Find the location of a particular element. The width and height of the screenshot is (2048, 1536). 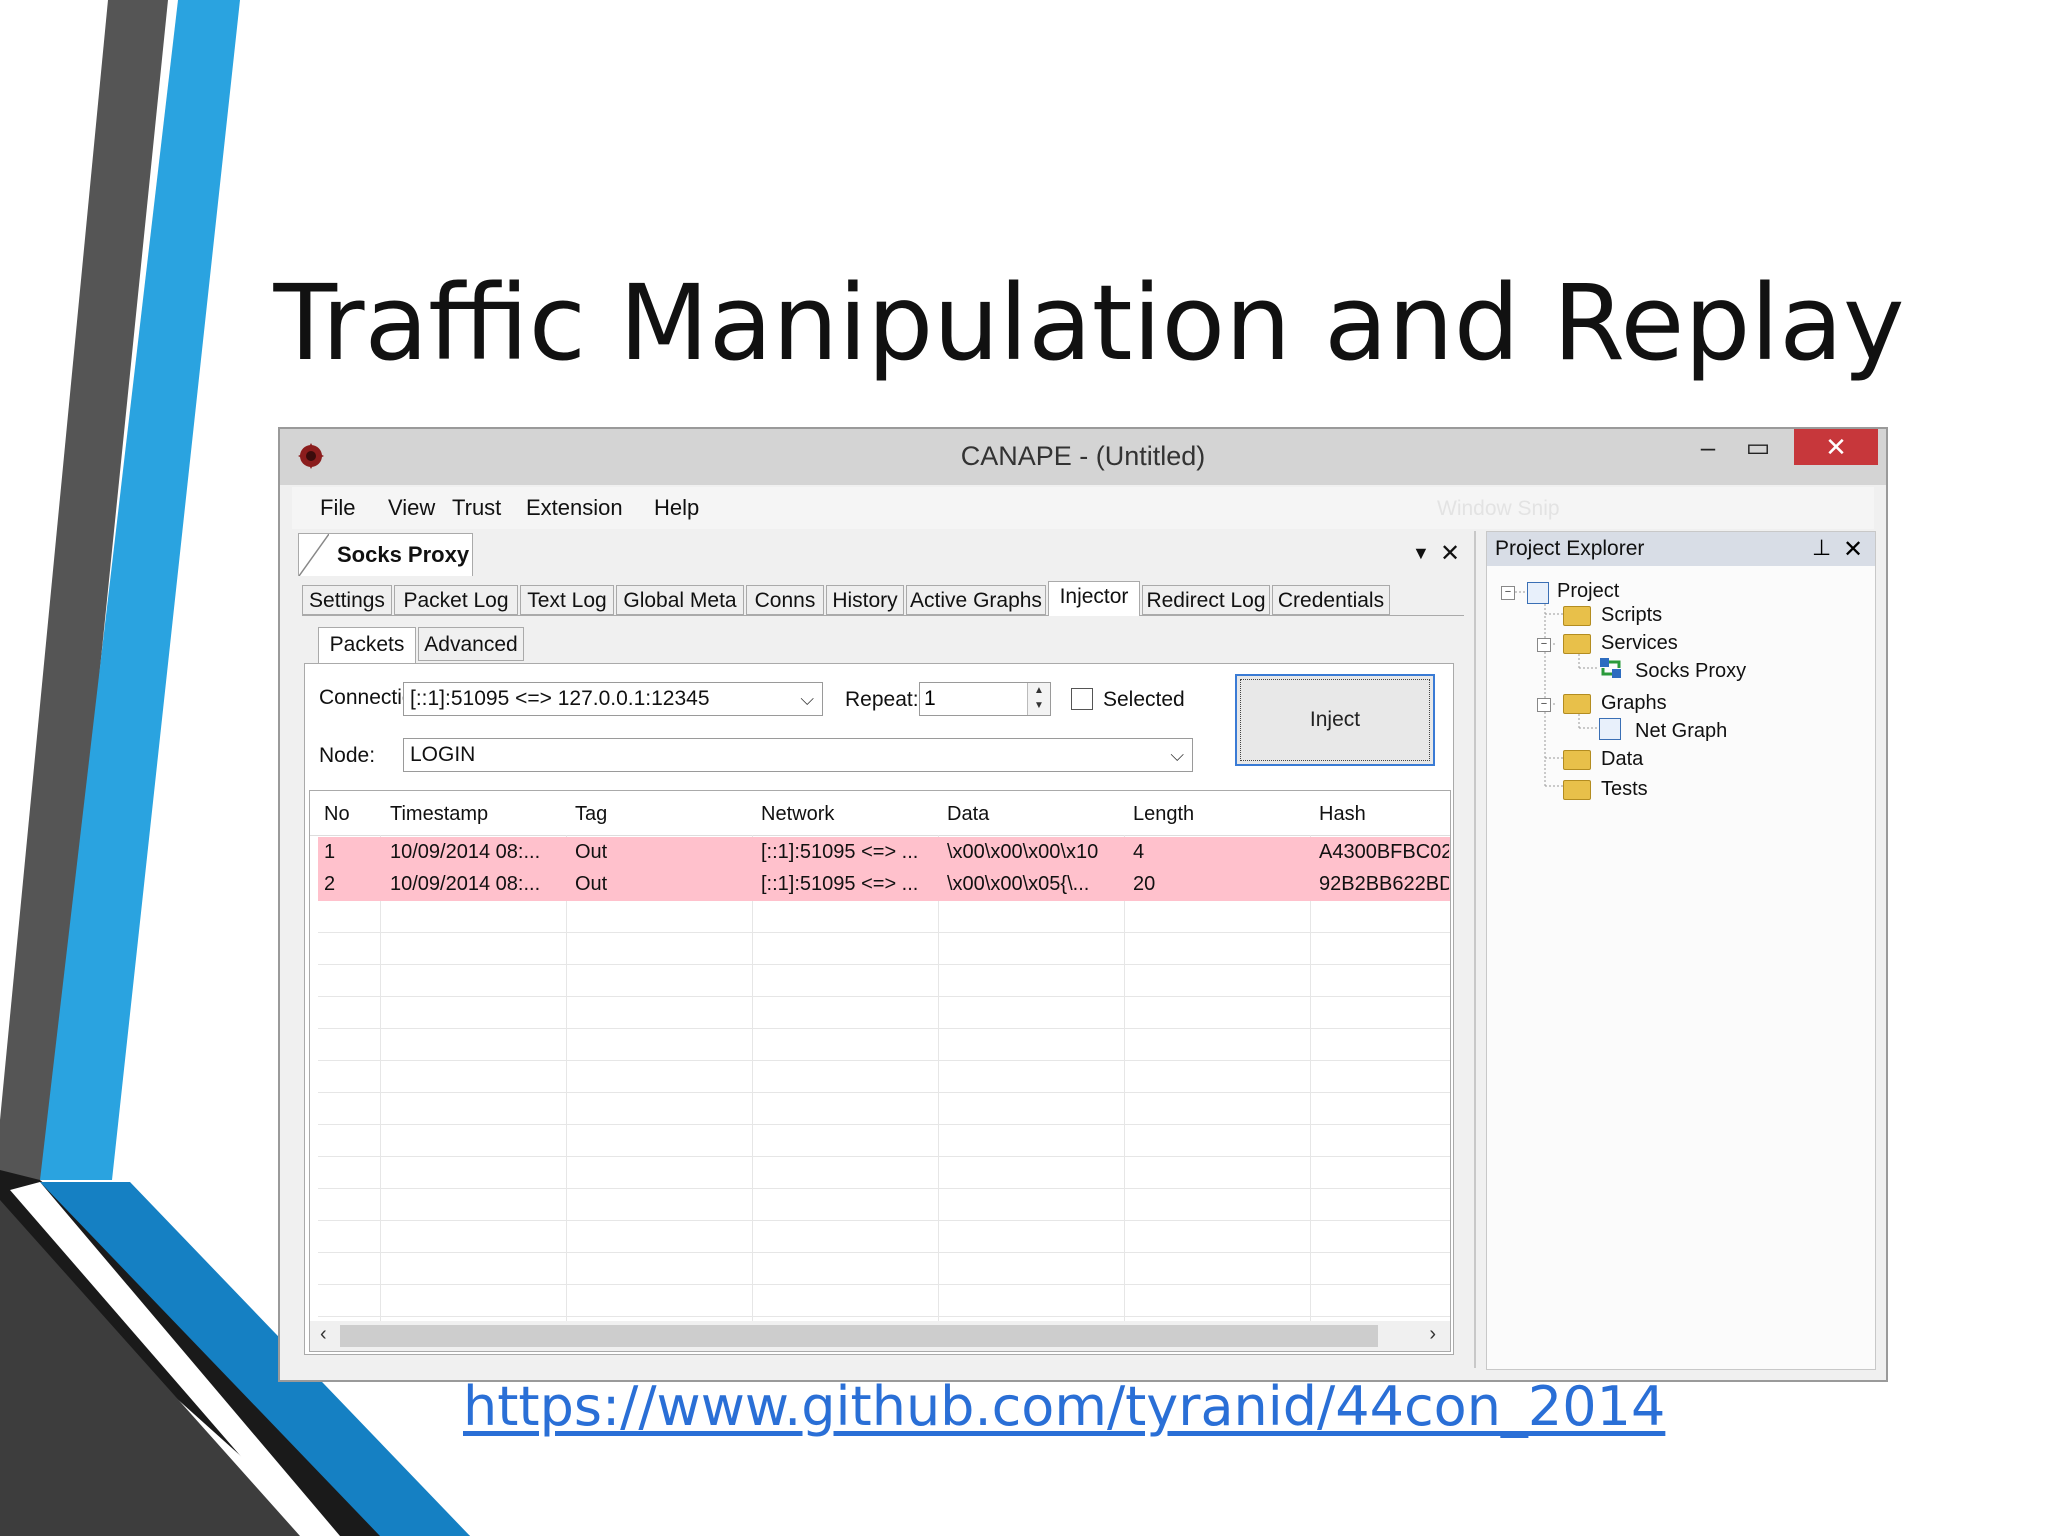

node-label: Node: is located at coordinates (347, 755).